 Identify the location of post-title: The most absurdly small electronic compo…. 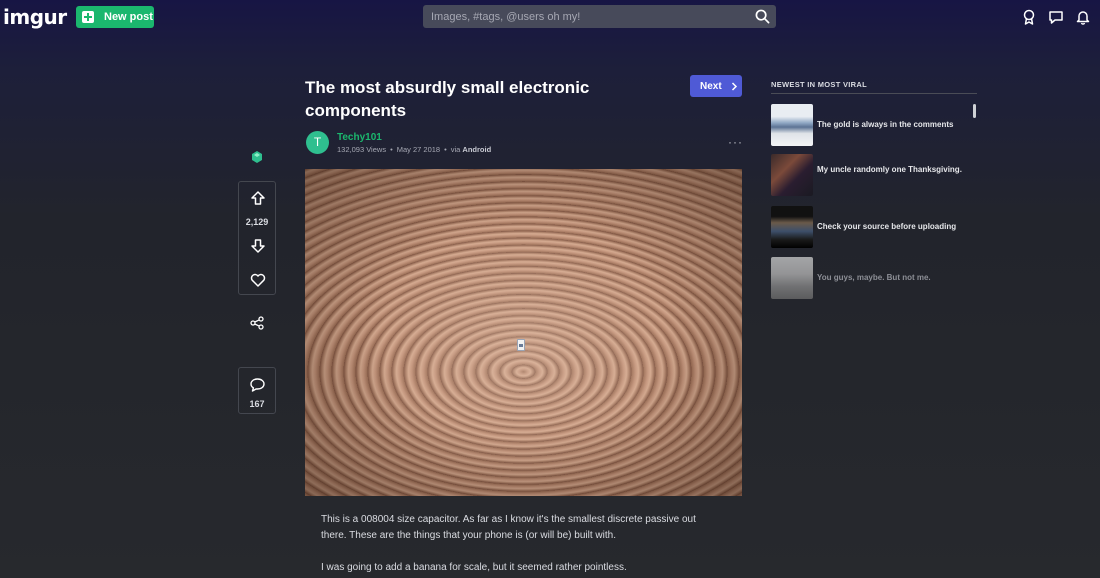
(447, 99).